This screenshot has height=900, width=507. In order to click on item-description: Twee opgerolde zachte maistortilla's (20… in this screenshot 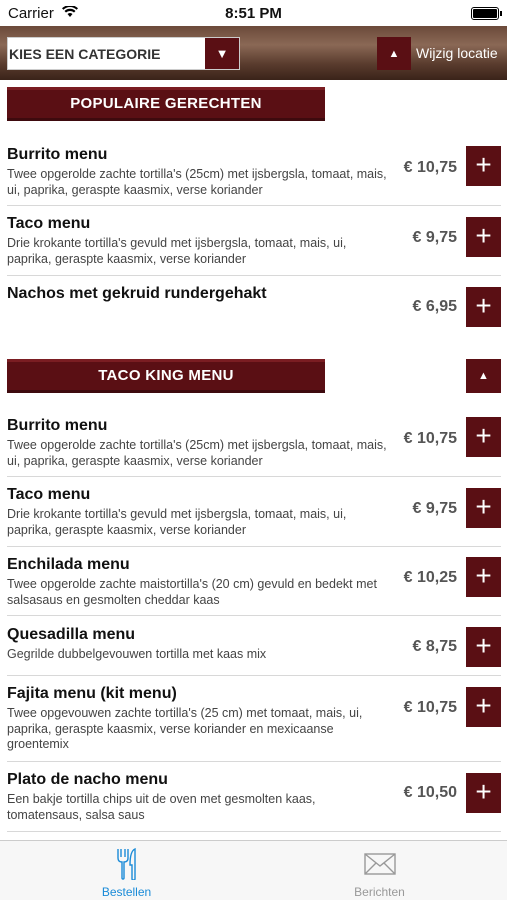, I will do `click(192, 592)`.